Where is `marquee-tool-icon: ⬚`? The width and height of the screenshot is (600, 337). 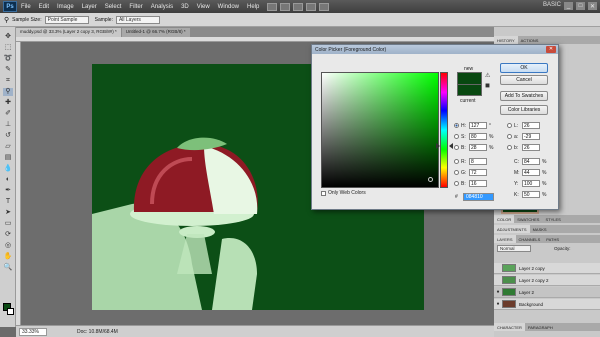 marquee-tool-icon: ⬚ is located at coordinates (8, 48).